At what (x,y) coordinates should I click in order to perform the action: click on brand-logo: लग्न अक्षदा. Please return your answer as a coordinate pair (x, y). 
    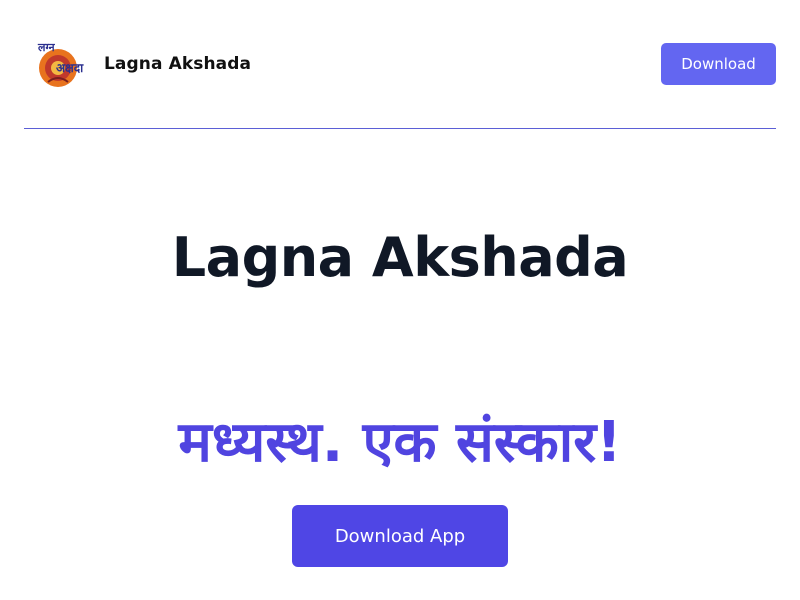
    Looking at the image, I should click on (60, 64).